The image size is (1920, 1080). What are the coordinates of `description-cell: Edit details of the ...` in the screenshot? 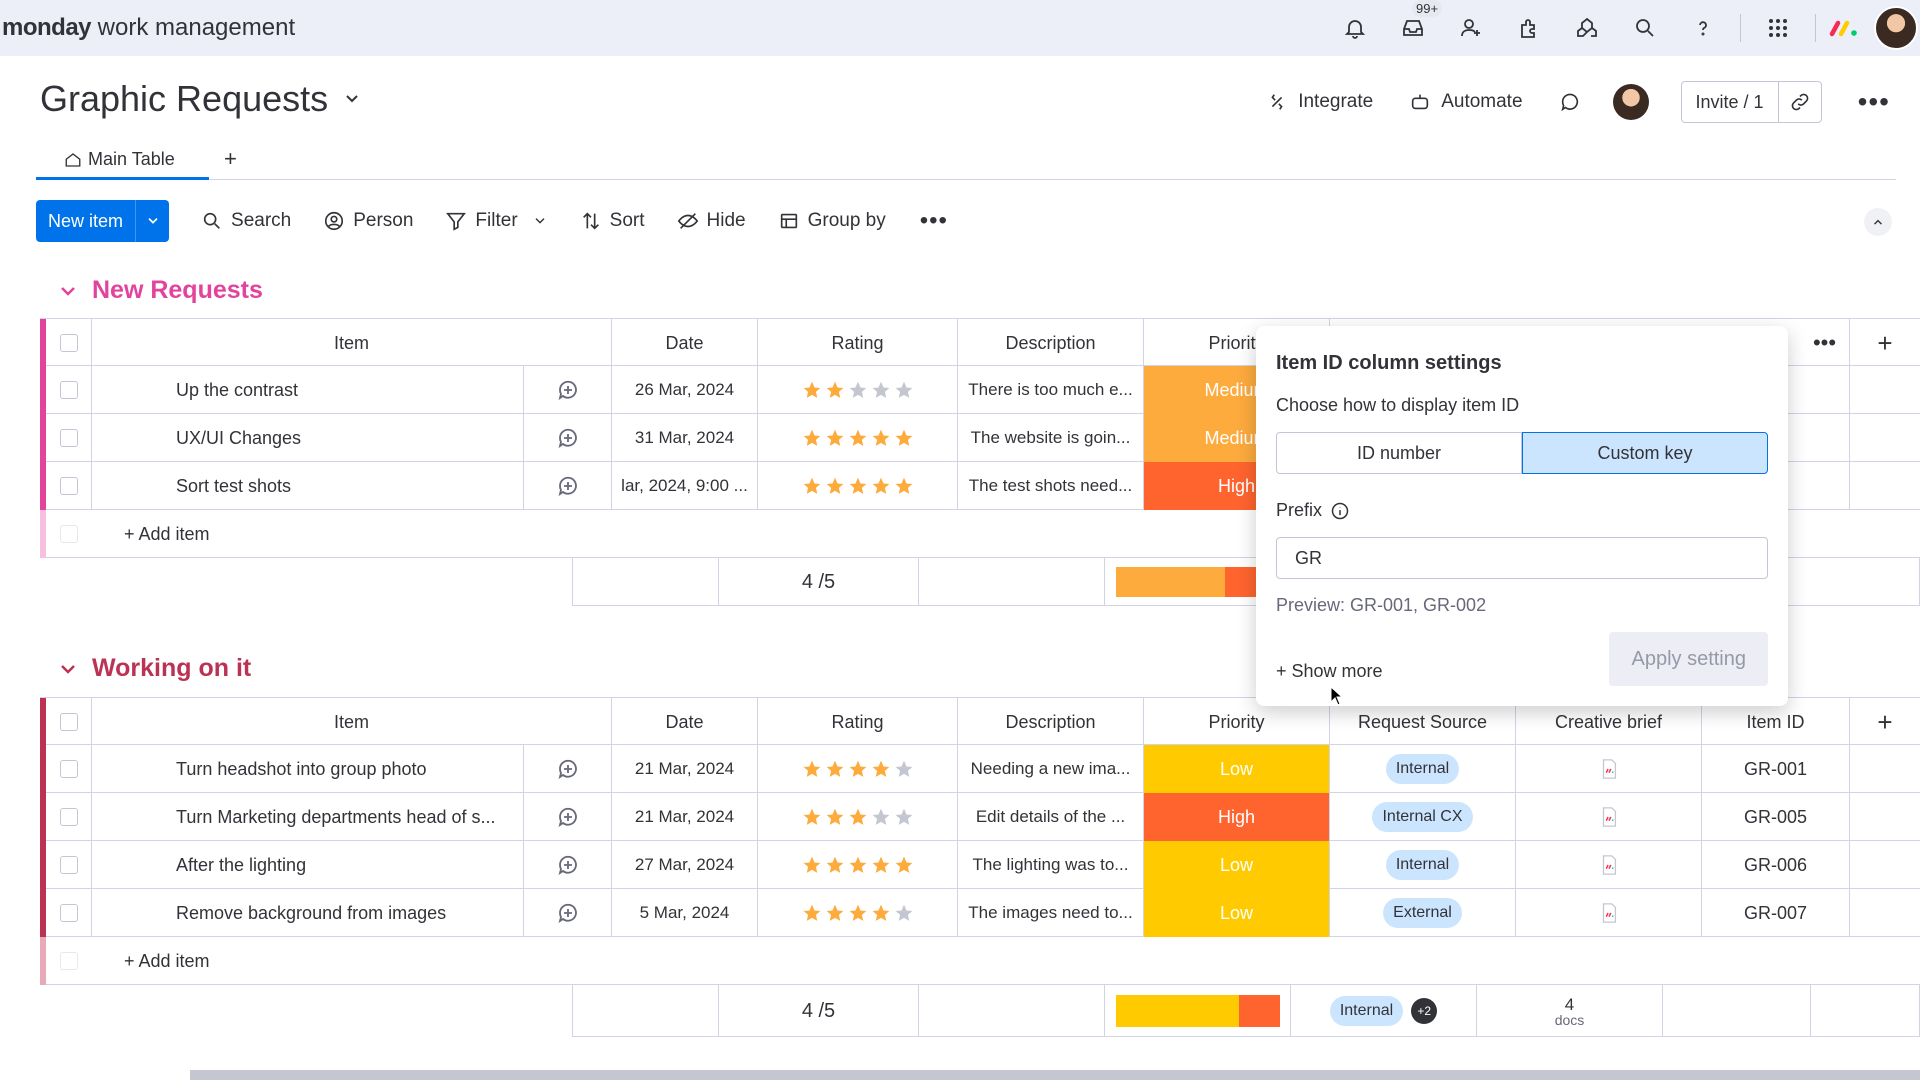 It's located at (1051, 817).